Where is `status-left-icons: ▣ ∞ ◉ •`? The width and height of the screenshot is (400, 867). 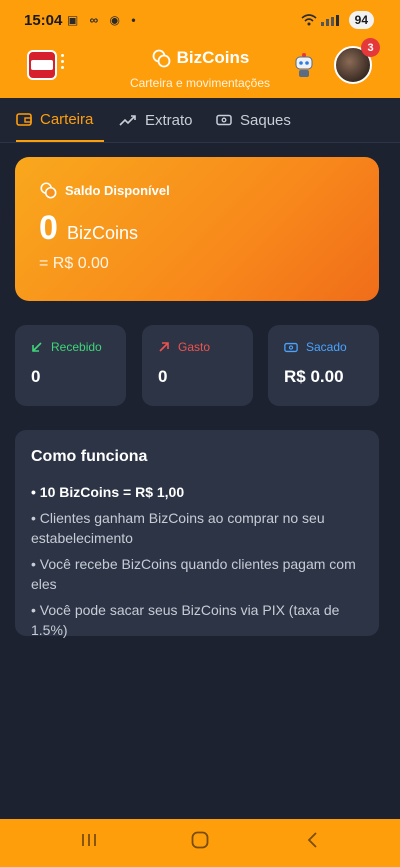 status-left-icons: ▣ ∞ ◉ • is located at coordinates (103, 20).